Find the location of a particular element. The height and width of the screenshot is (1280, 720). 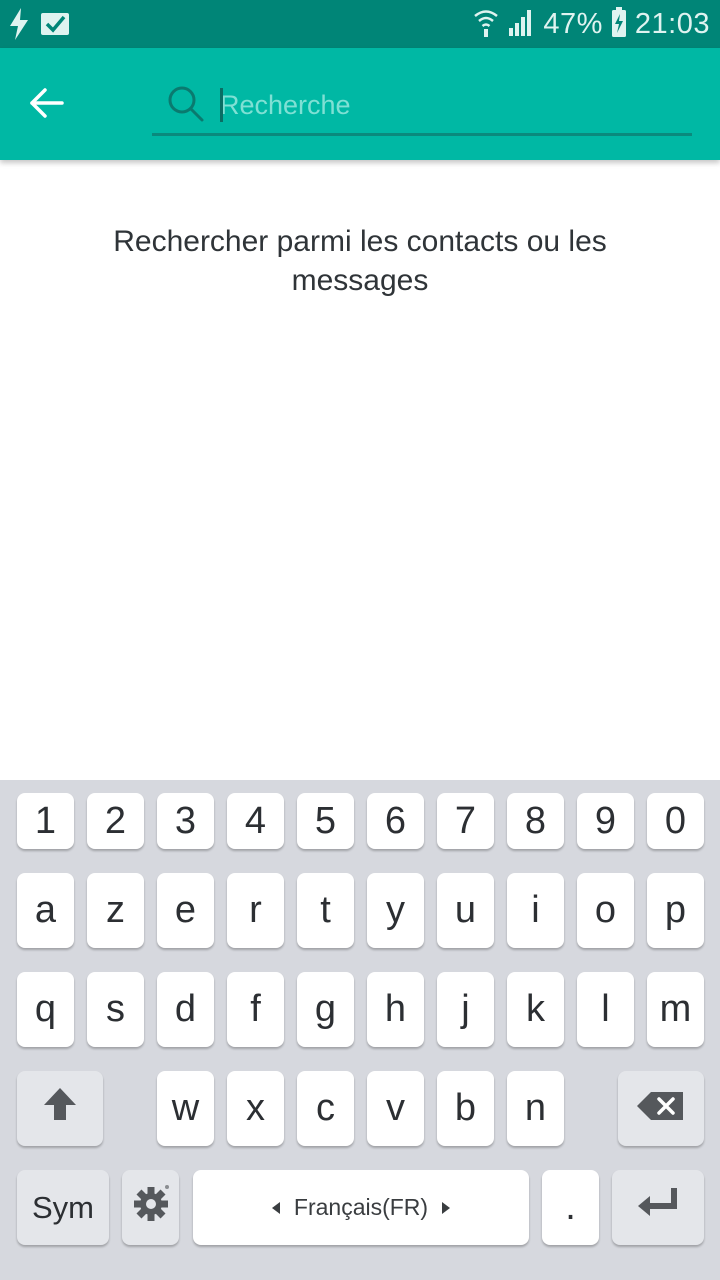

key-8: 8 is located at coordinates (535, 821).